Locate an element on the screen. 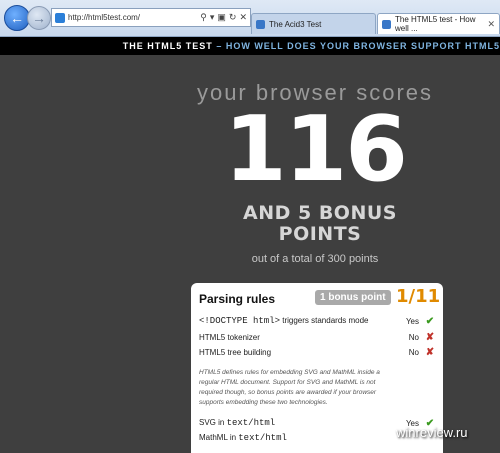 Image resolution: width=500 pixels, height=453 pixels. refresh-icon: ↻ is located at coordinates (233, 17).